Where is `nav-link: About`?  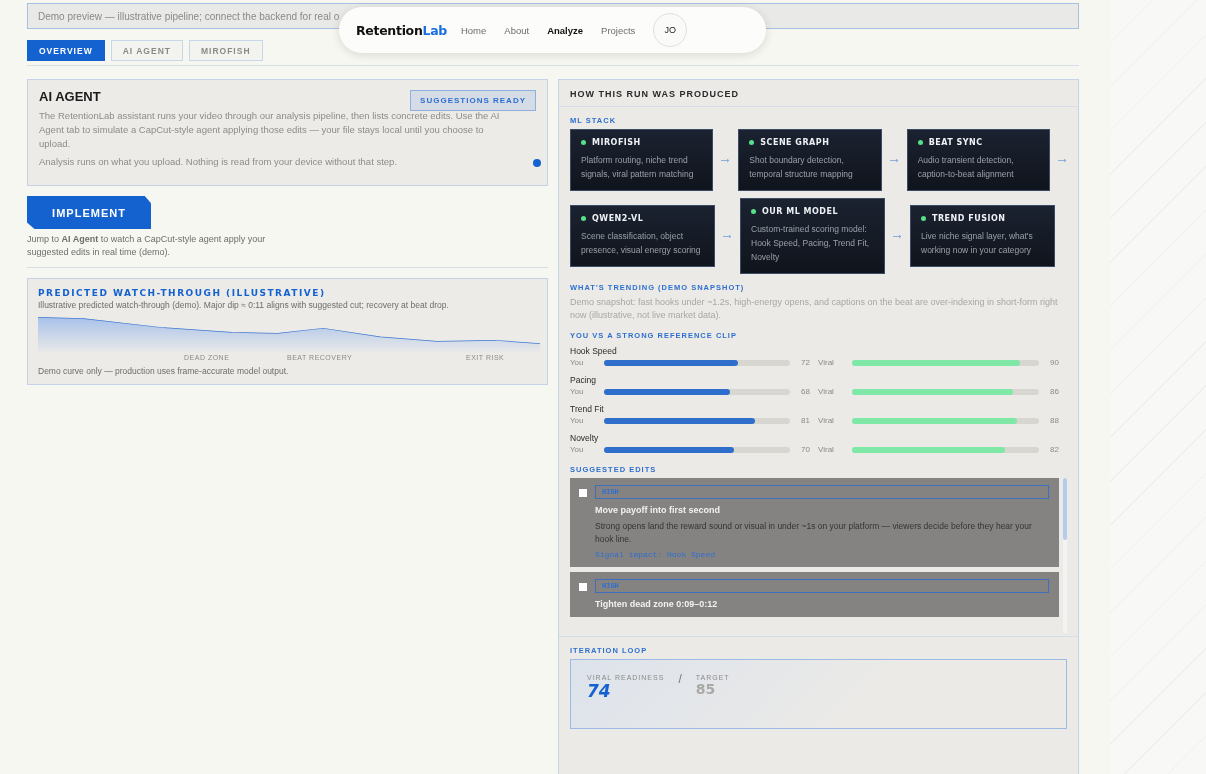
nav-link: About is located at coordinates (517, 30).